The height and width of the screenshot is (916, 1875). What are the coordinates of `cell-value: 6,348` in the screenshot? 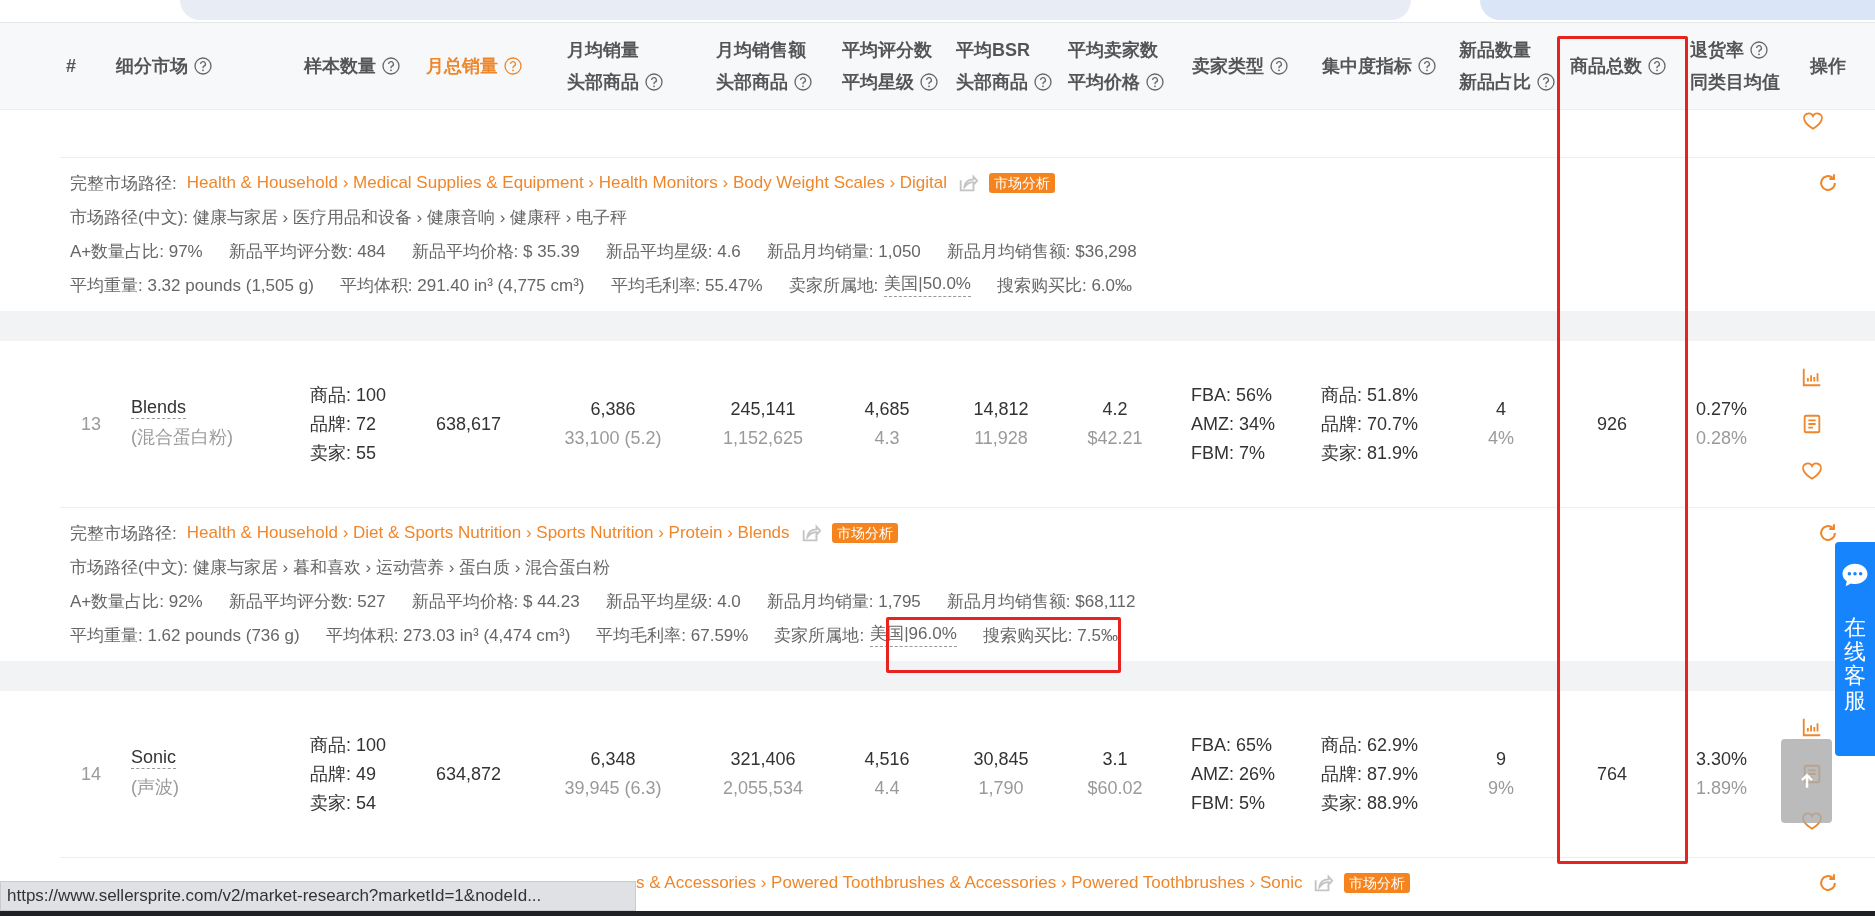 It's located at (613, 759).